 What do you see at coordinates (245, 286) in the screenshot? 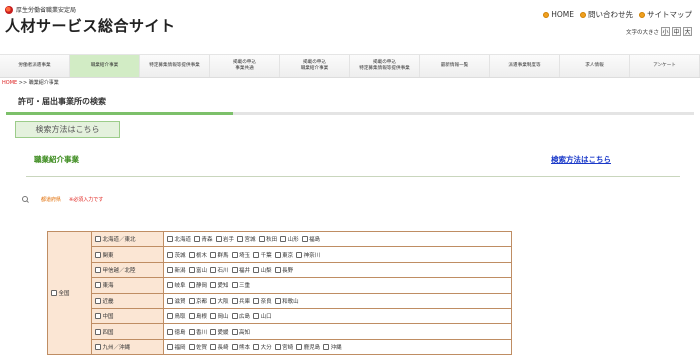
I see `prefecture-label: 三重` at bounding box center [245, 286].